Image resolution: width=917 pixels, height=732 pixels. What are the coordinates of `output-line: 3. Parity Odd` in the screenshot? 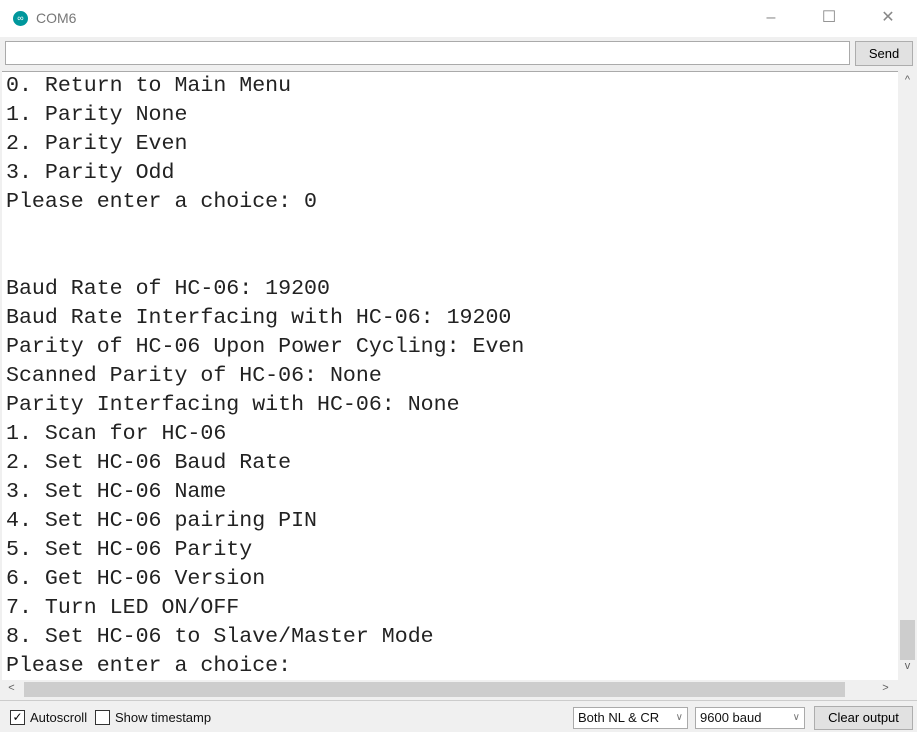 It's located at (90, 173).